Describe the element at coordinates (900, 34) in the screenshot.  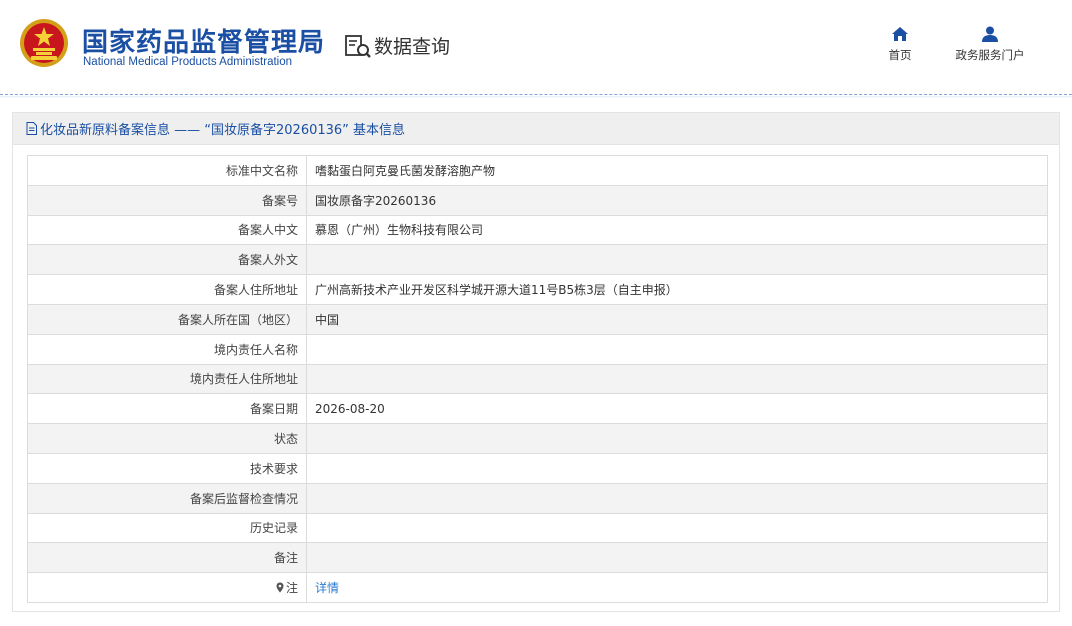
I see `home-icon` at that location.